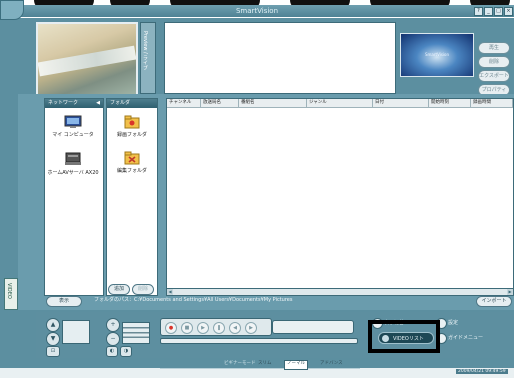 The height and width of the screenshot is (378, 514). Describe the element at coordinates (73, 135) in the screenshot. I see `network-item-label: マイ コンピュータ` at that location.